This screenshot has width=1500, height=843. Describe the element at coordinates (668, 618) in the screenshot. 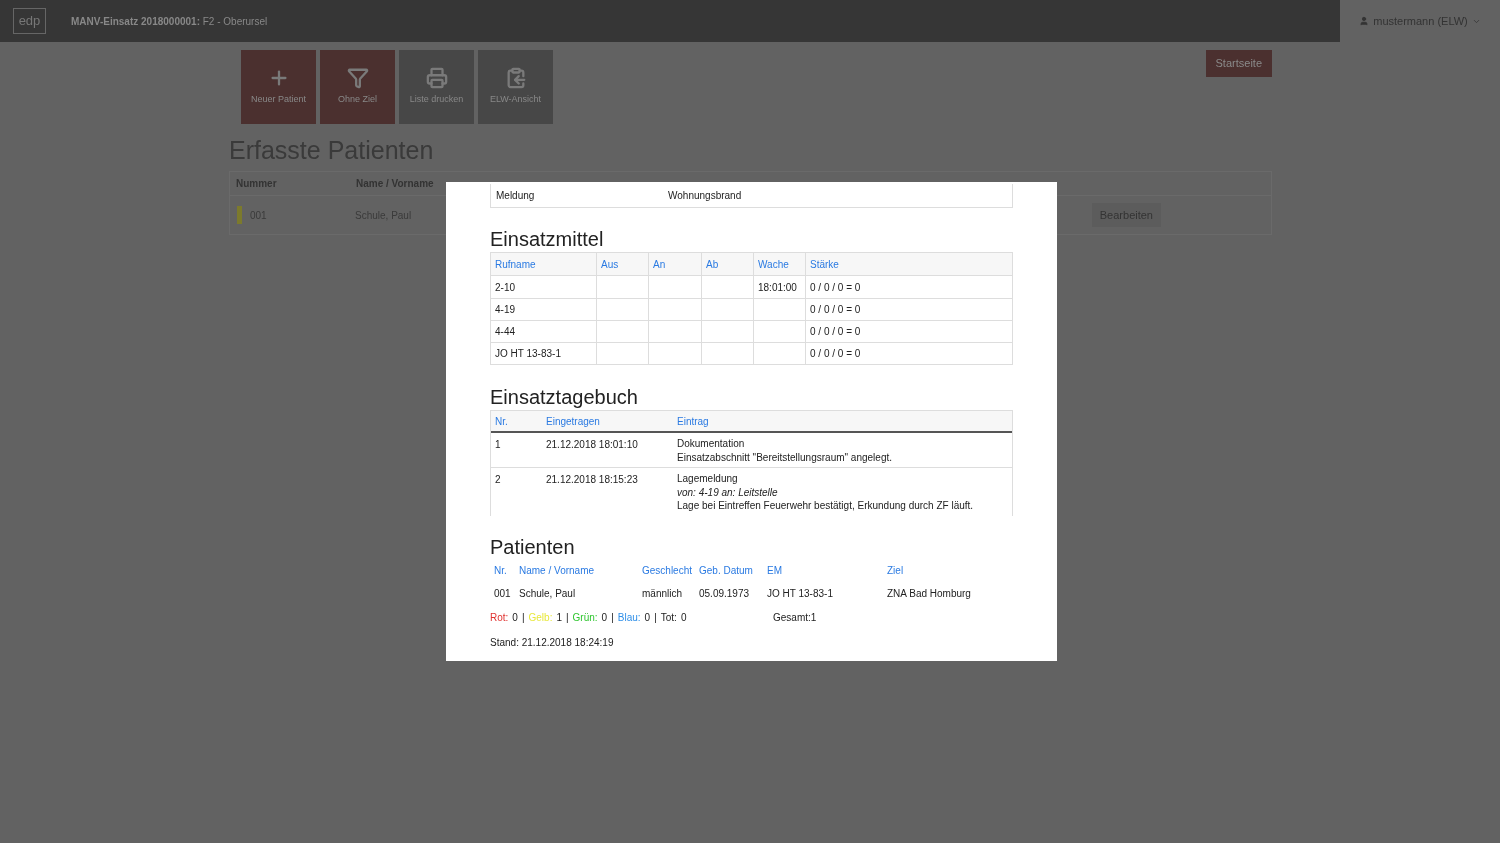

I see `count-label: Tot:` at that location.